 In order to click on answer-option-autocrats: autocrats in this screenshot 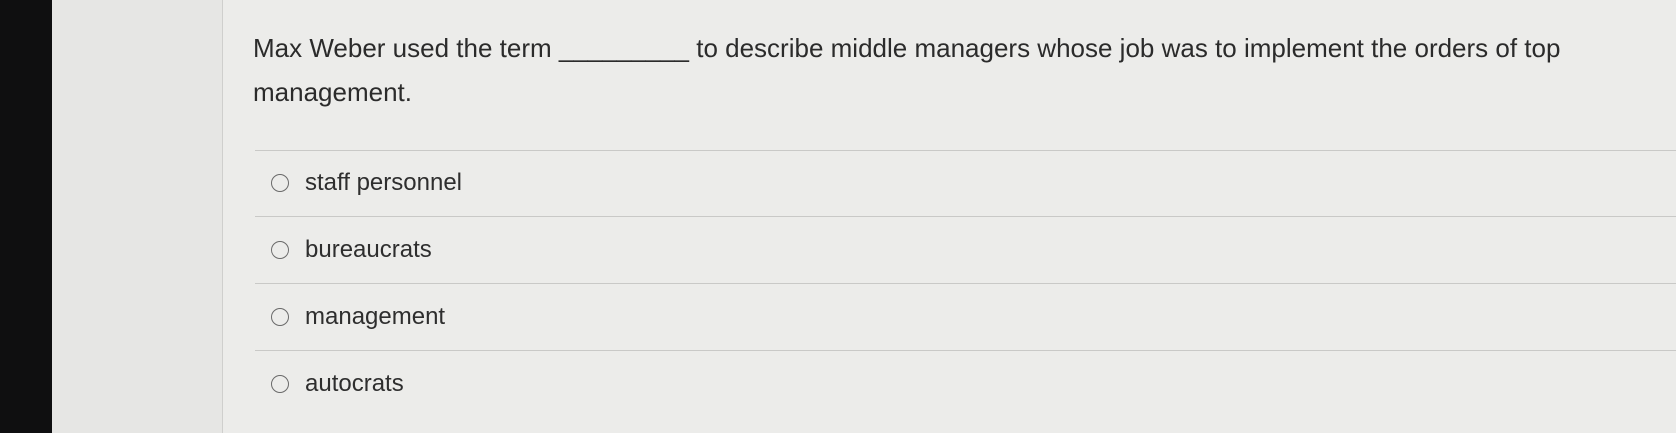, I will do `click(965, 384)`.